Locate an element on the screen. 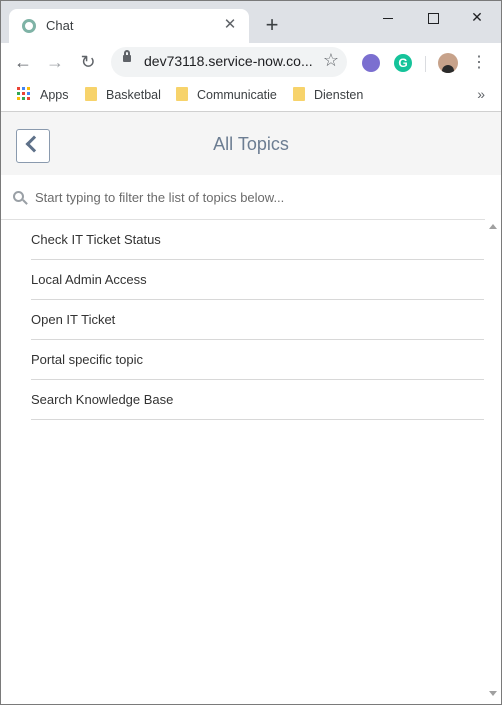 This screenshot has height=705, width=502. minimize-icon is located at coordinates (388, 18).